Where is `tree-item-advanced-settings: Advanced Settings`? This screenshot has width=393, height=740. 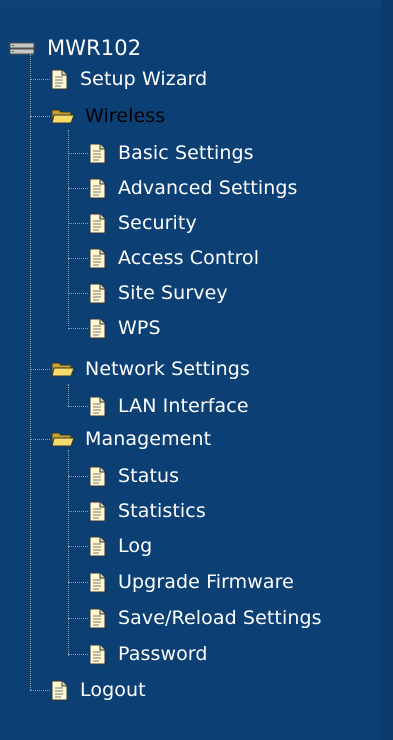
tree-item-advanced-settings: Advanced Settings is located at coordinates (193, 188).